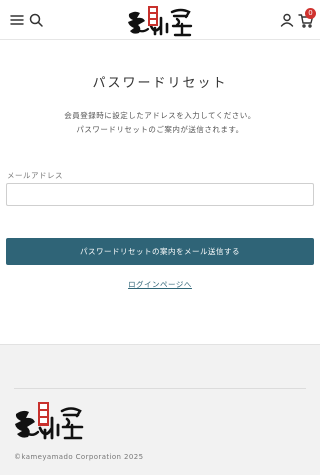  What do you see at coordinates (160, 129) in the screenshot?
I see `description-line-2: パスワードリセットのご案内が送信されます。` at bounding box center [160, 129].